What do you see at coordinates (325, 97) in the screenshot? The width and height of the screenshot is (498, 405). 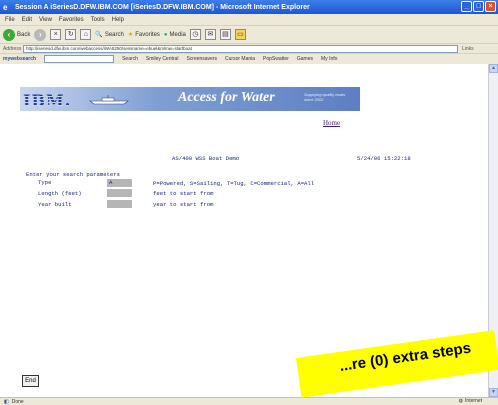 I see `banner-tagline: Supplying quality boats since 2002` at bounding box center [325, 97].